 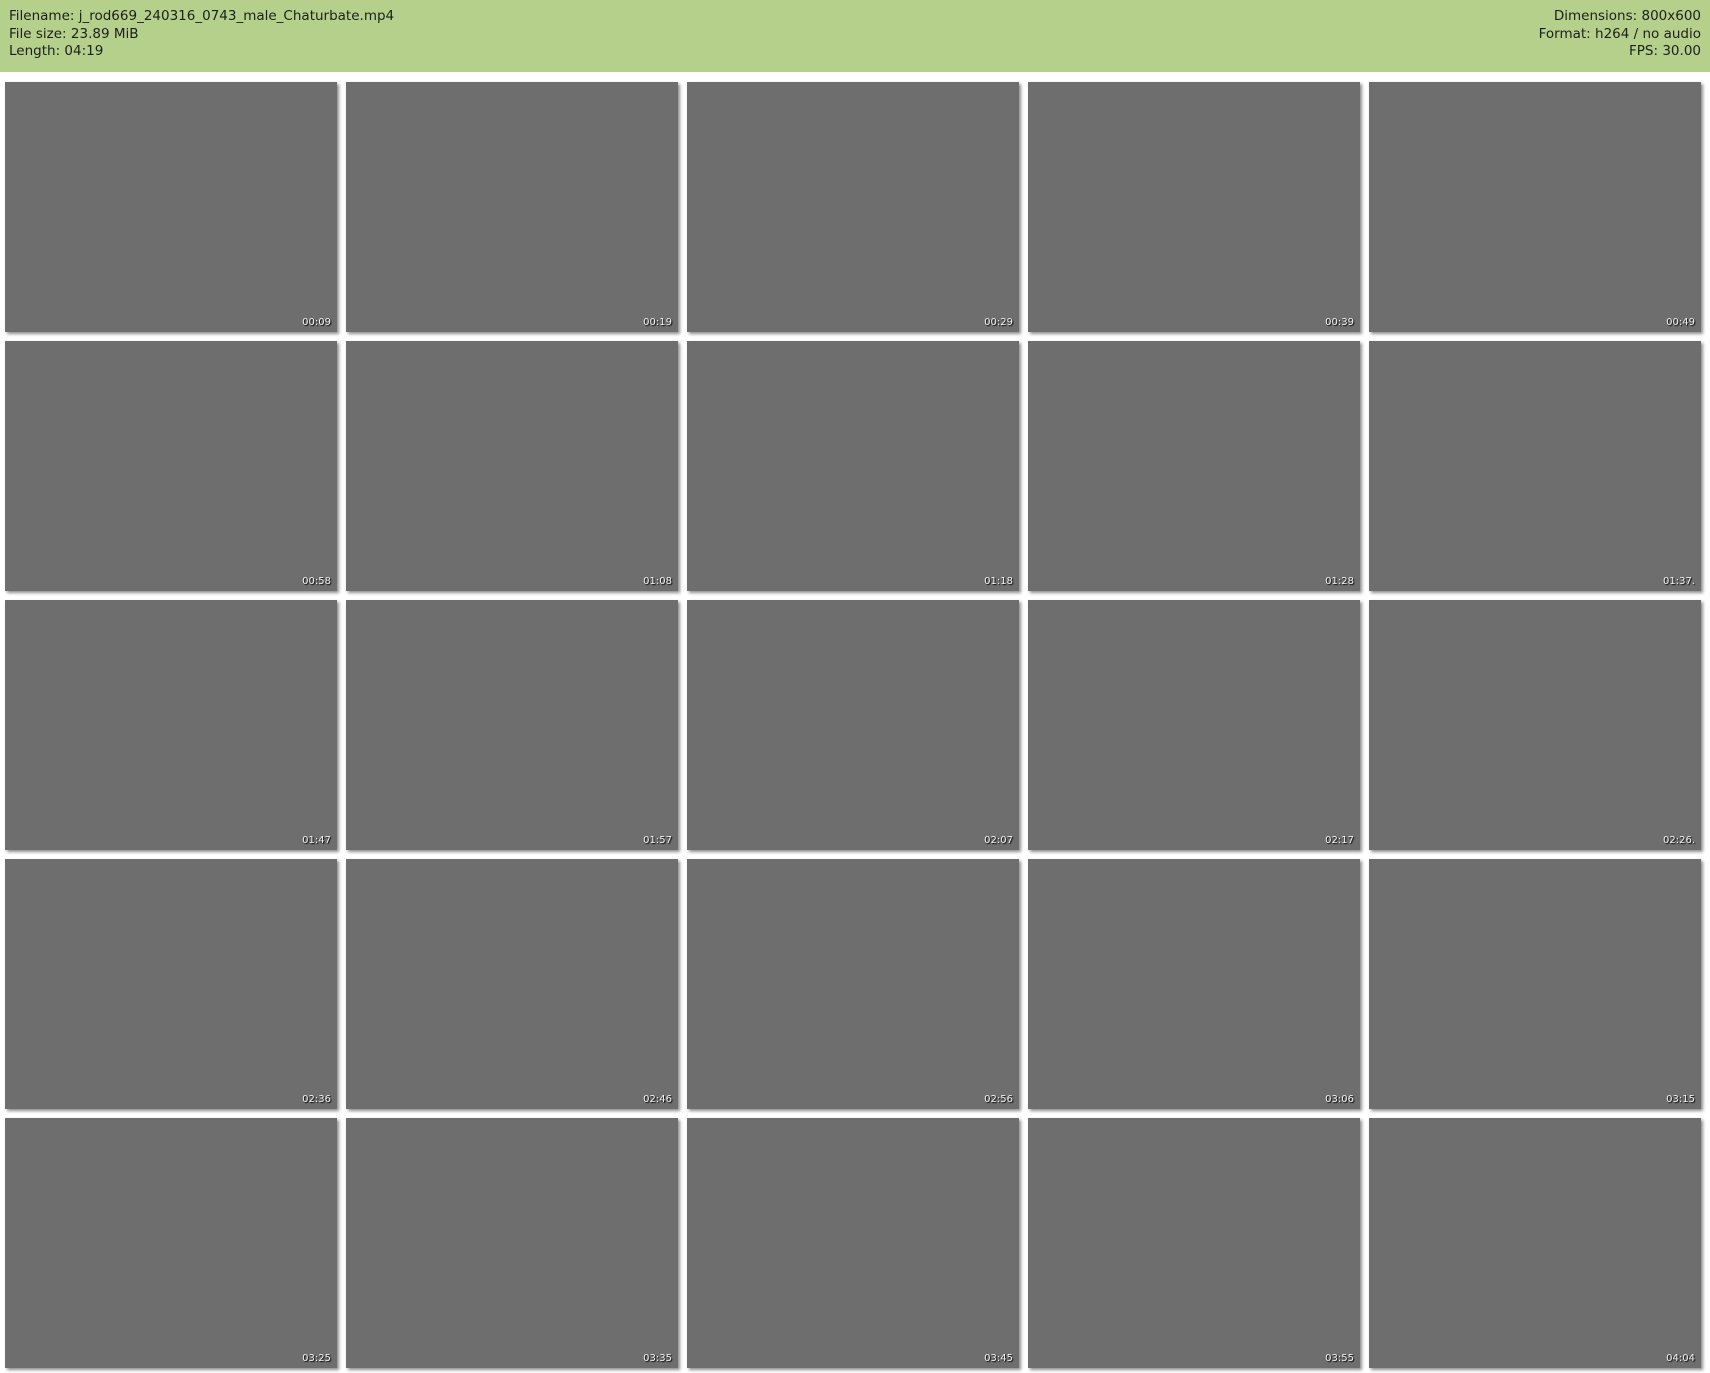 What do you see at coordinates (56, 51) in the screenshot?
I see `length-text: Length: 04:19` at bounding box center [56, 51].